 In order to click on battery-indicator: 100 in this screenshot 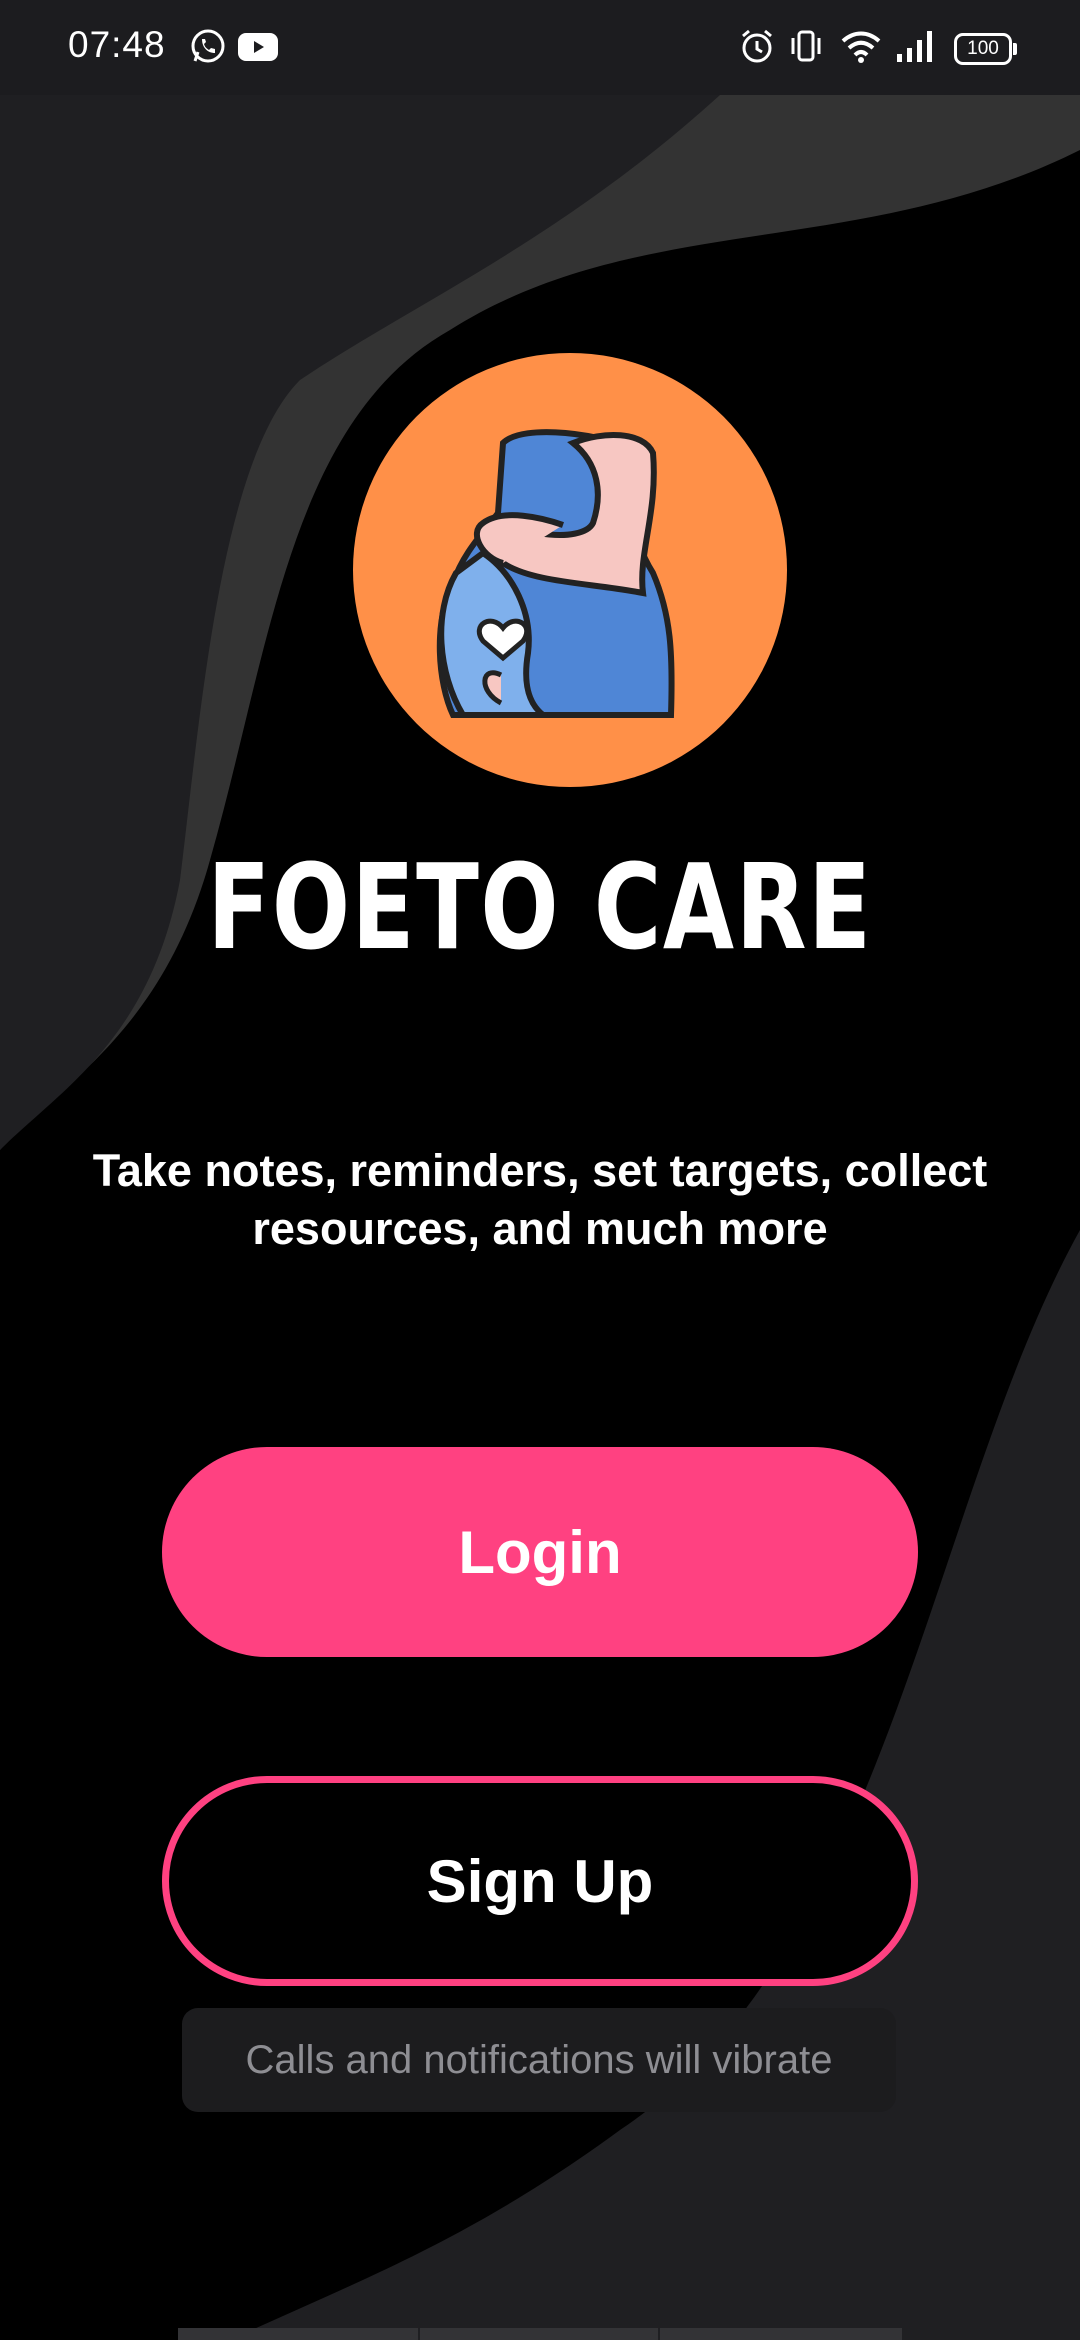, I will do `click(985, 49)`.